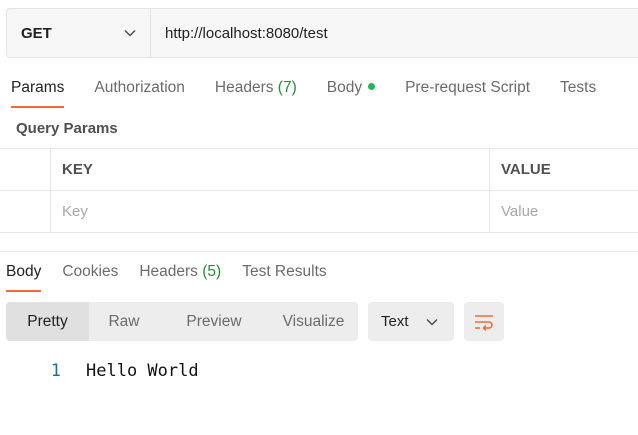 This screenshot has height=435, width=638. I want to click on tab-body-label: Body, so click(344, 87).